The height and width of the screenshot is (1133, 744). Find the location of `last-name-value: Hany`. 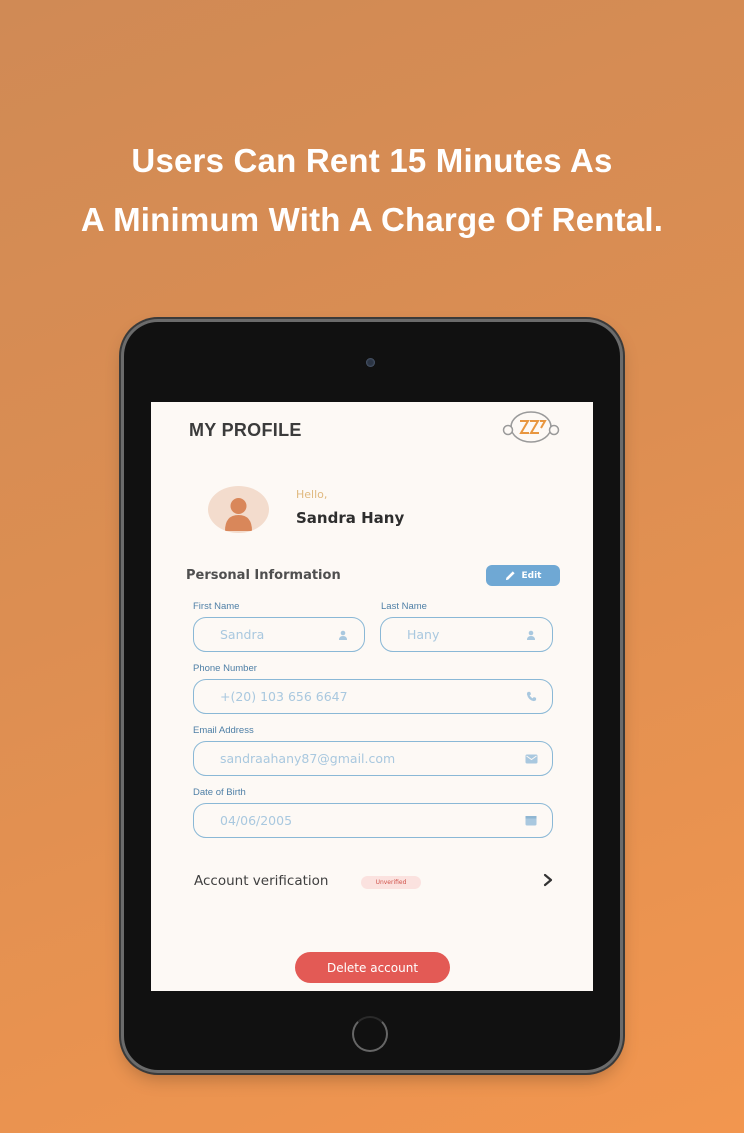

last-name-value: Hany is located at coordinates (423, 634).